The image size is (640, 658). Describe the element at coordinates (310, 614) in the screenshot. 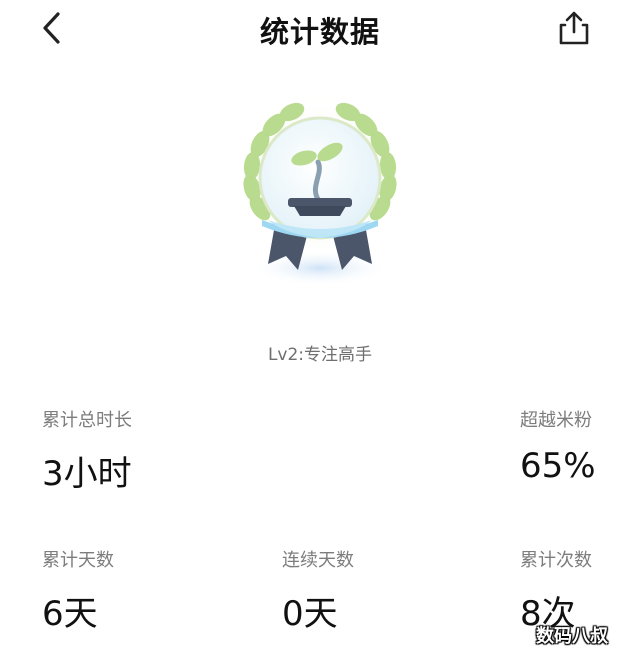

I see `stat-streak-days-value: 0天` at that location.